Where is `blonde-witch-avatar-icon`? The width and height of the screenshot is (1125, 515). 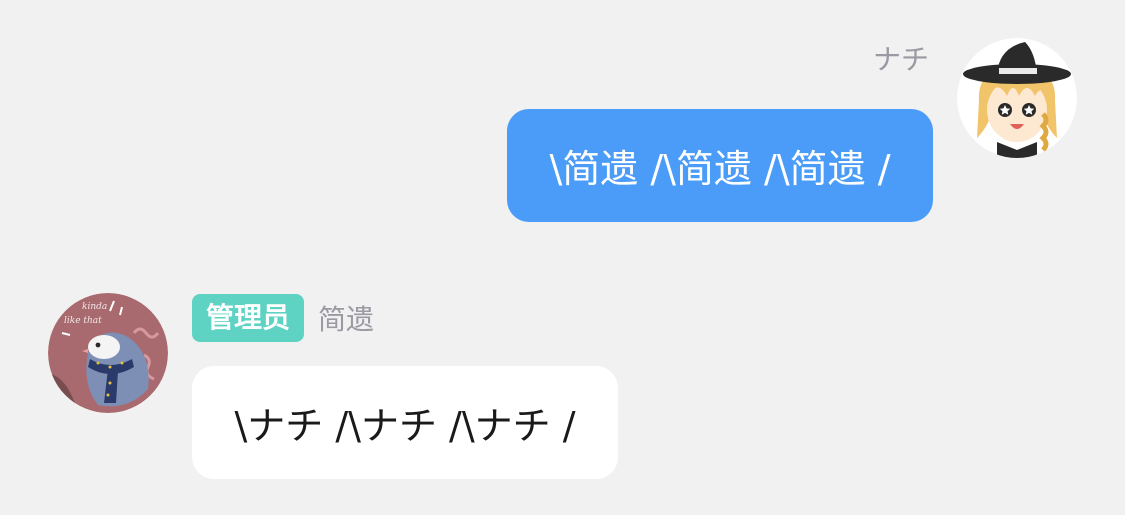 blonde-witch-avatar-icon is located at coordinates (1017, 98).